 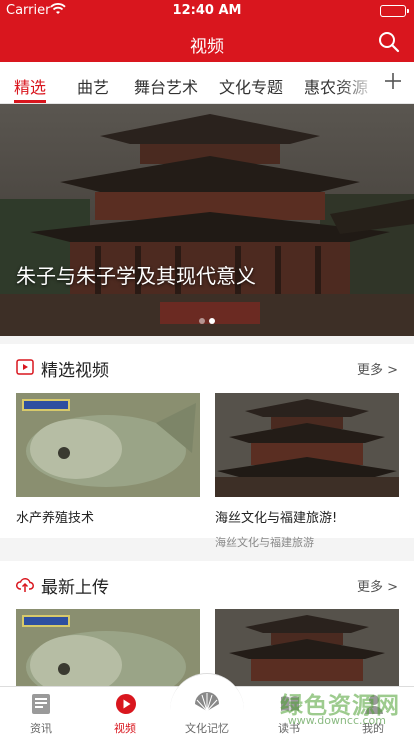 I want to click on section-header: 最新上传 更多 >, so click(x=207, y=584).